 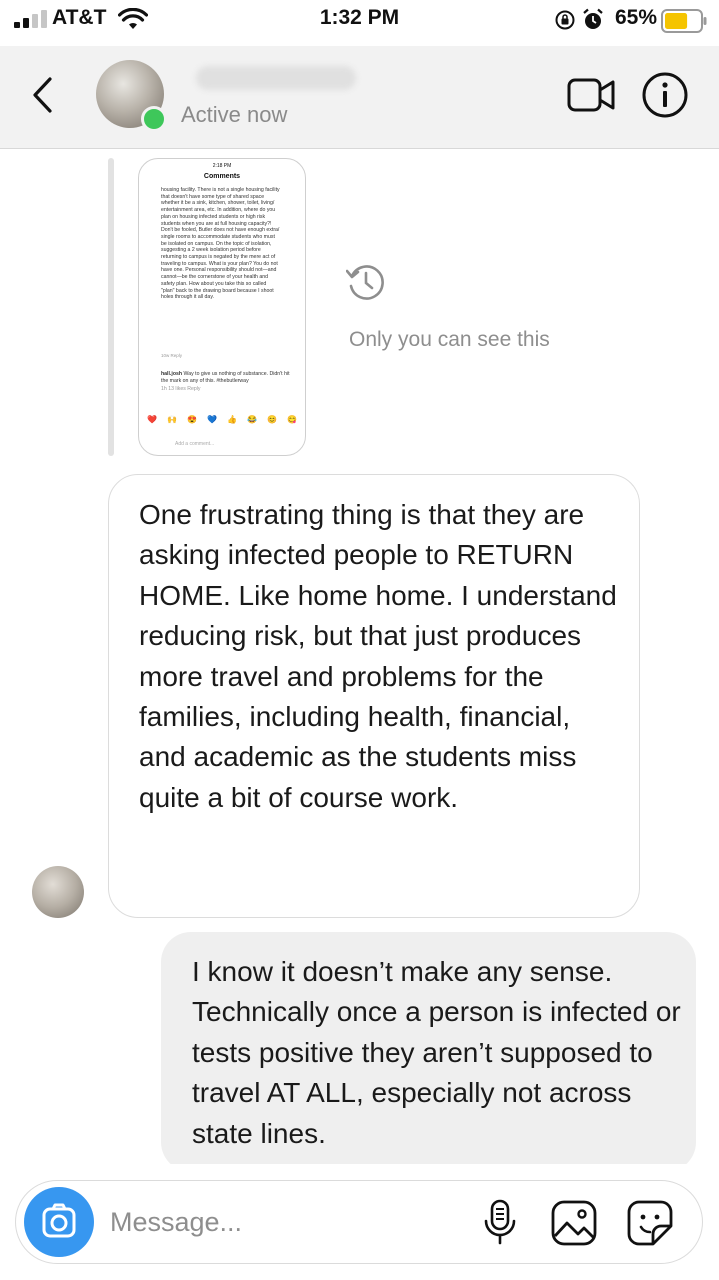 What do you see at coordinates (222, 166) in the screenshot?
I see `screenshot-time: 2:18 PM` at bounding box center [222, 166].